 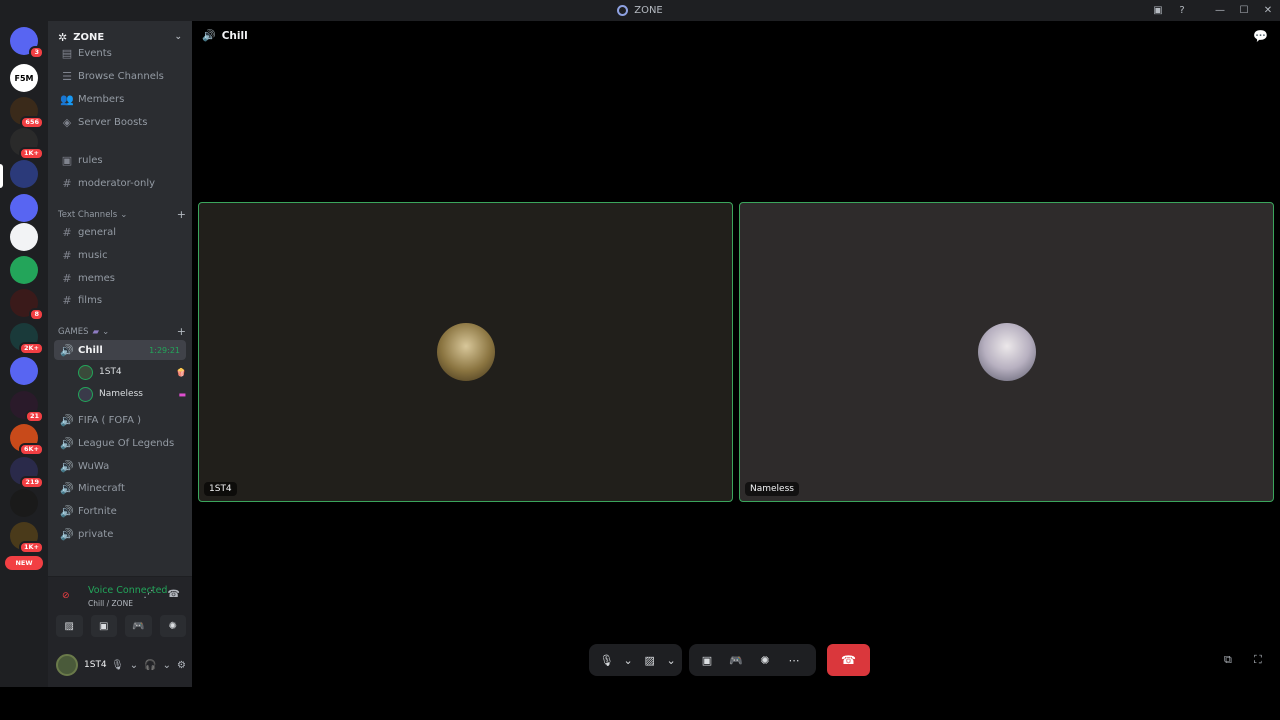 What do you see at coordinates (32, 482) in the screenshot?
I see `mention-badge: 219` at bounding box center [32, 482].